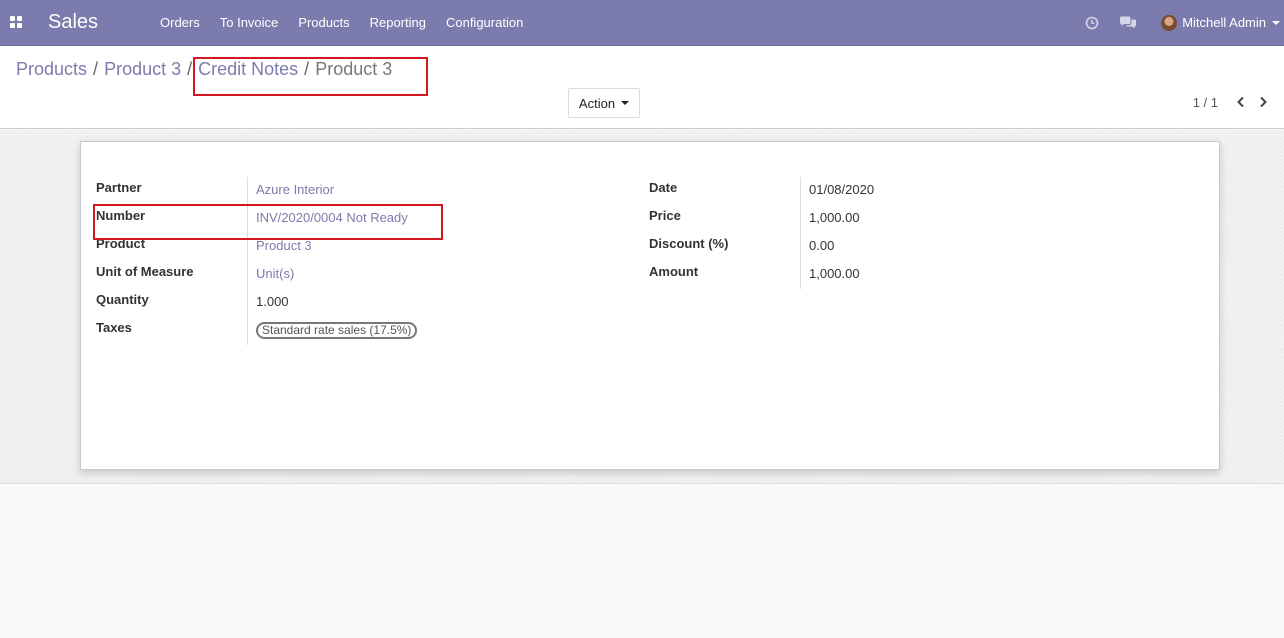 The image size is (1284, 638). Describe the element at coordinates (663, 187) in the screenshot. I see `field-label: Date` at that location.